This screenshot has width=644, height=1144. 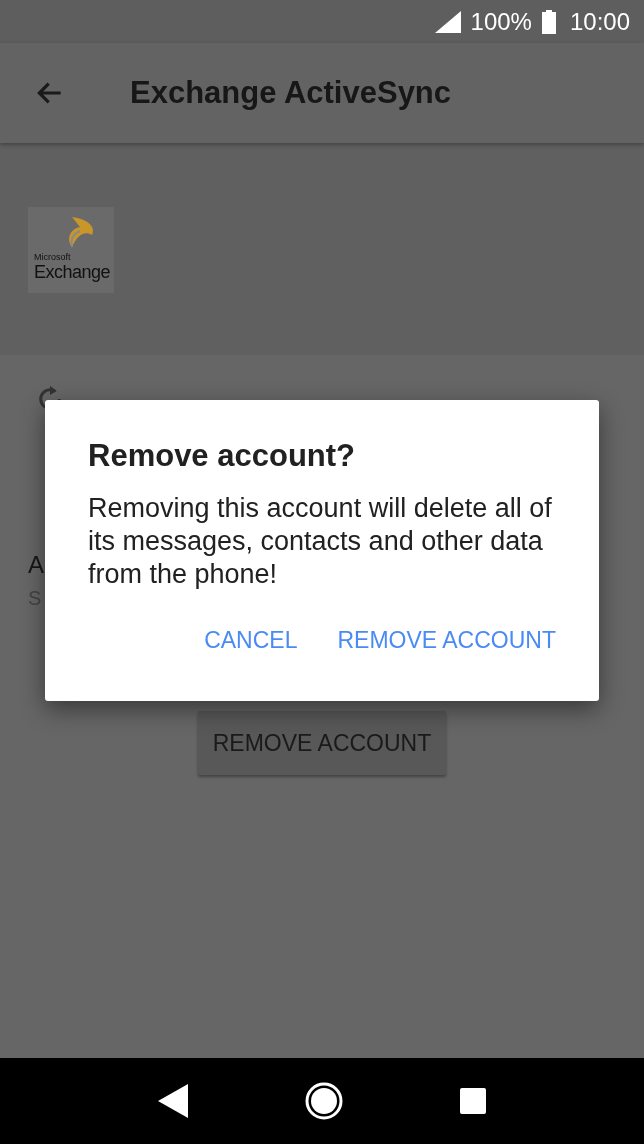 I want to click on cancel-button: CANCEL, so click(x=251, y=640).